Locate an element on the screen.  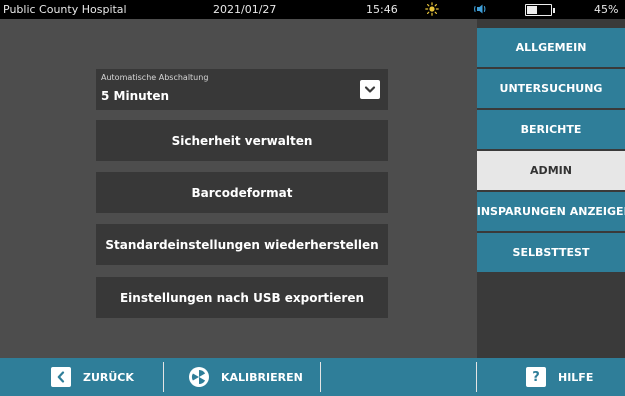
sidebar-item-berichte: BERICHTE is located at coordinates (551, 129).